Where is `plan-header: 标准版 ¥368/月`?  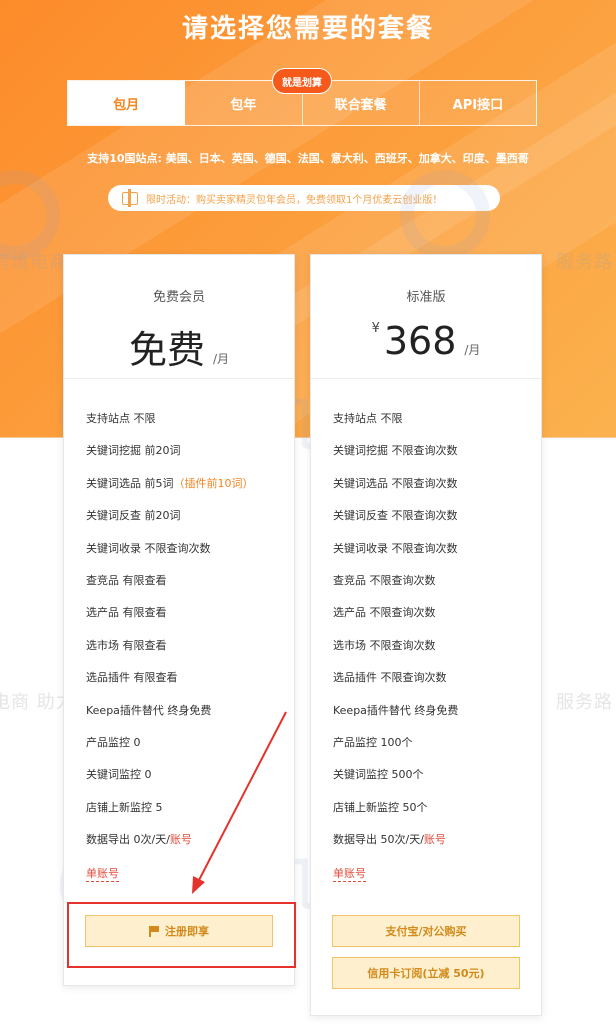
plan-header: 标准版 ¥368/月 is located at coordinates (426, 317).